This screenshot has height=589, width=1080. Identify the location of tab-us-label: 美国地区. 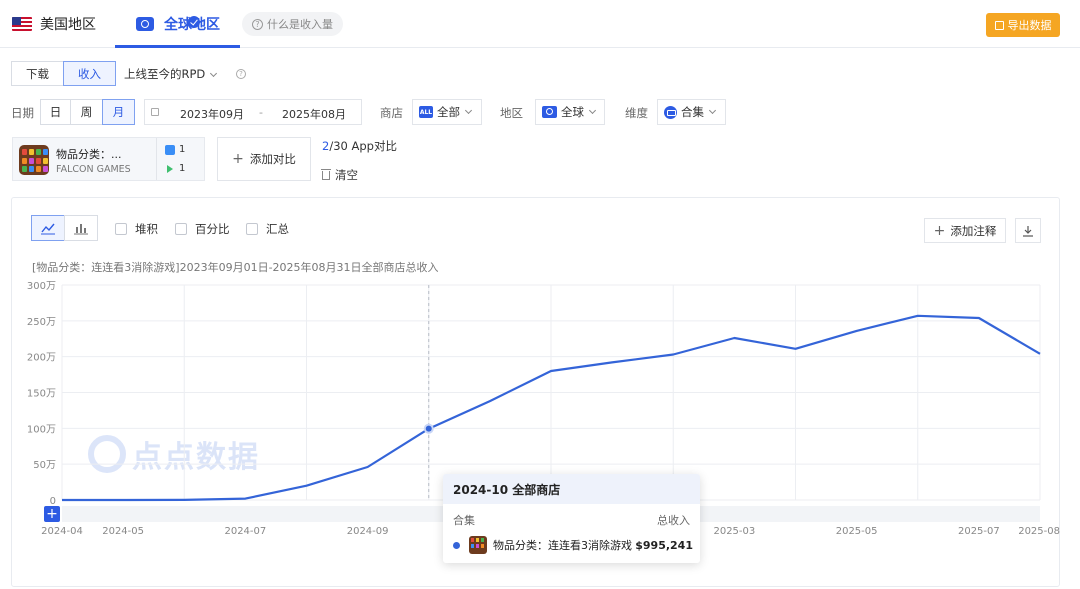
(68, 25).